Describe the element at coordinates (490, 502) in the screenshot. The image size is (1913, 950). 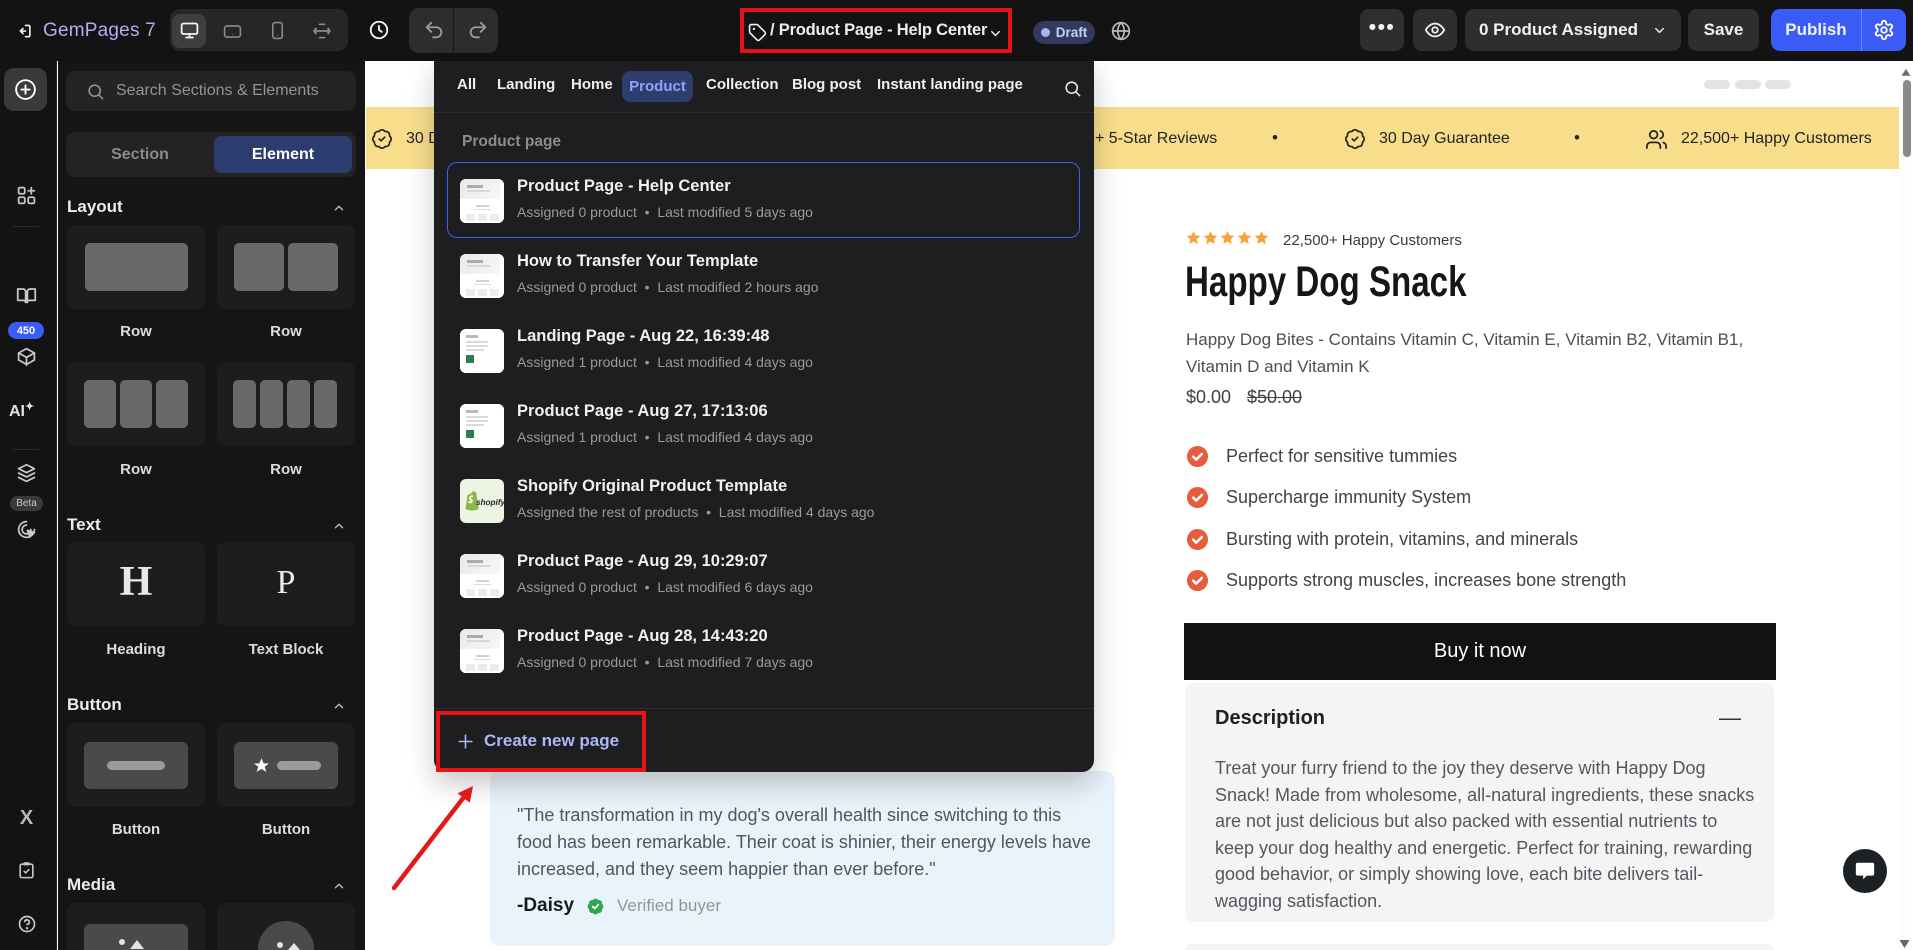
I see `svg-text: shopify` at that location.